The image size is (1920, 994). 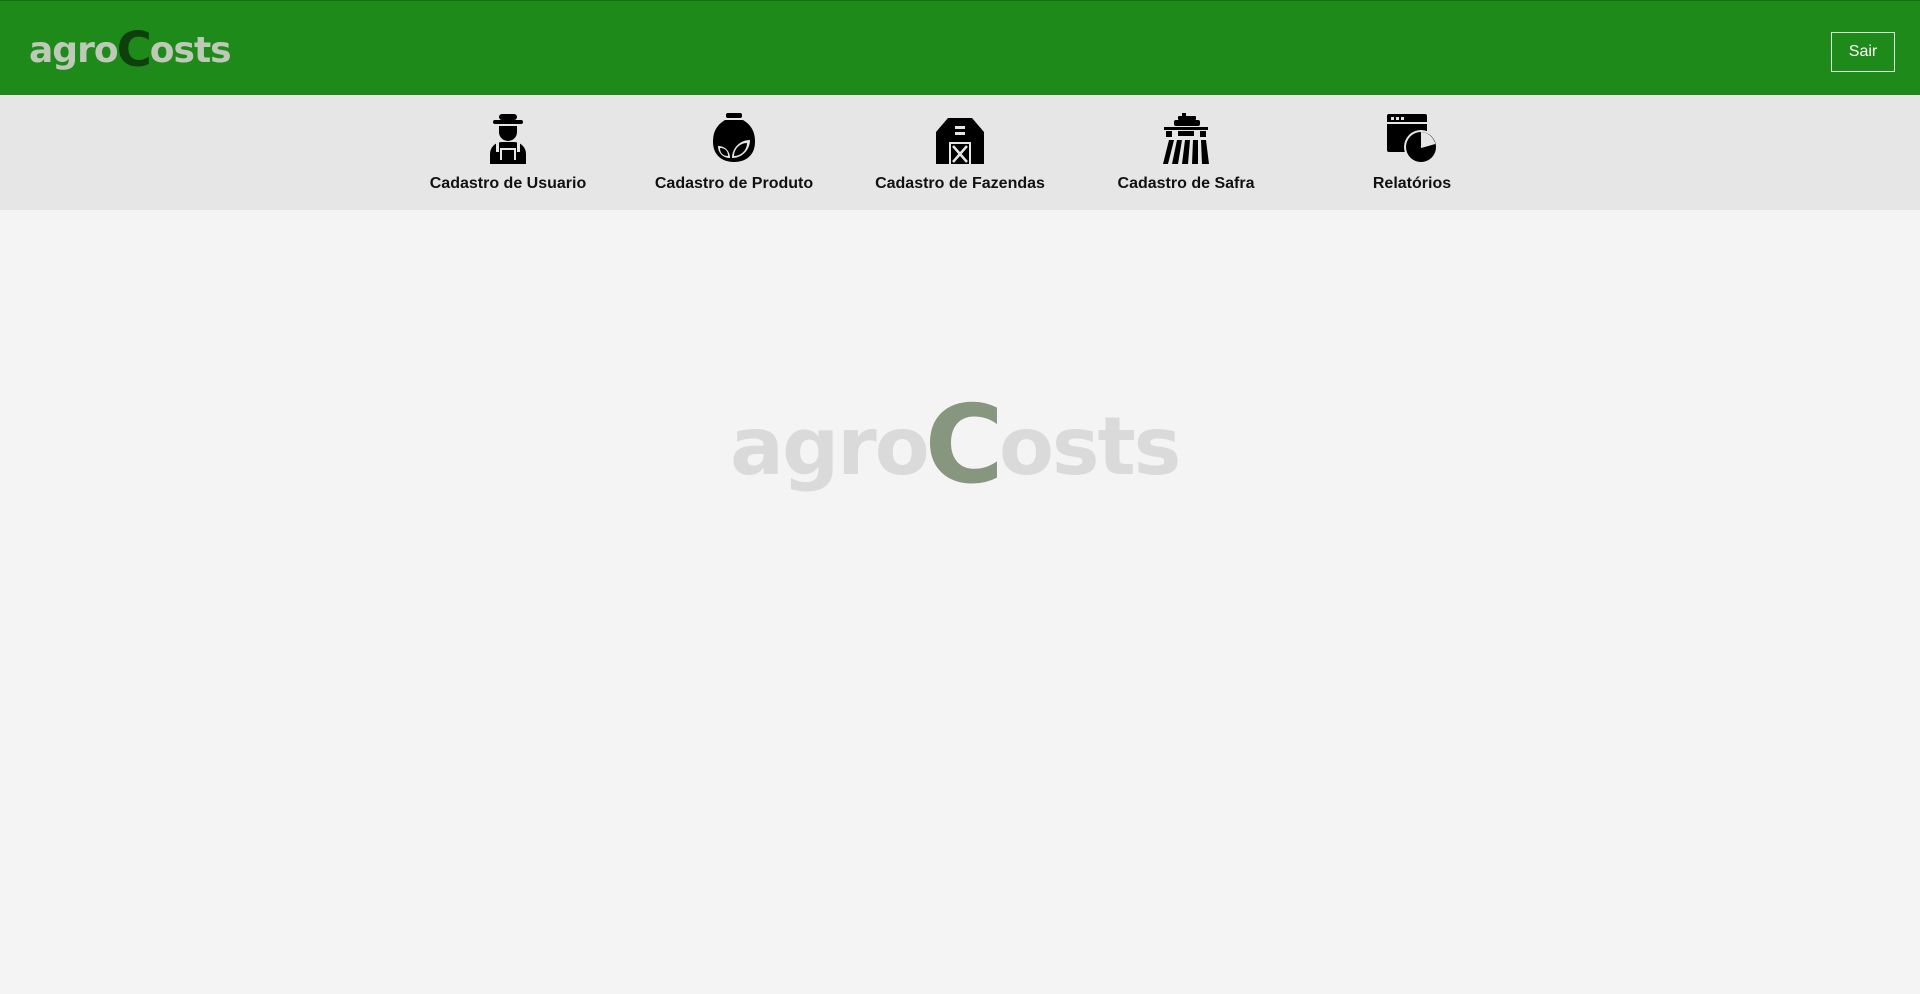 What do you see at coordinates (830, 446) in the screenshot?
I see `watermark-text-agro: agro` at bounding box center [830, 446].